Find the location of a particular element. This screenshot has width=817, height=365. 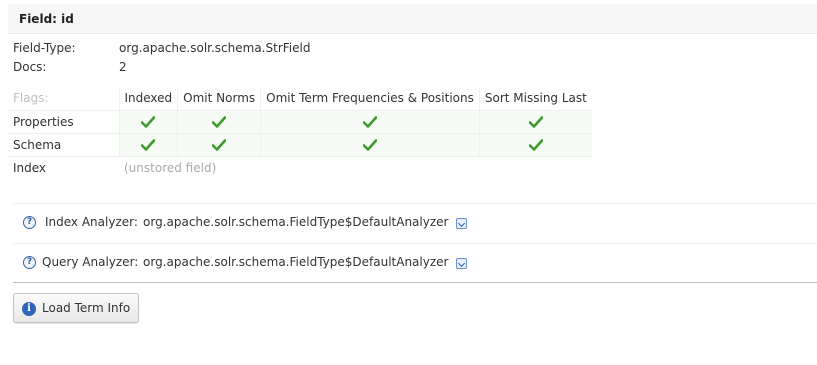

properties-sort-missing-last-cell is located at coordinates (535, 122).